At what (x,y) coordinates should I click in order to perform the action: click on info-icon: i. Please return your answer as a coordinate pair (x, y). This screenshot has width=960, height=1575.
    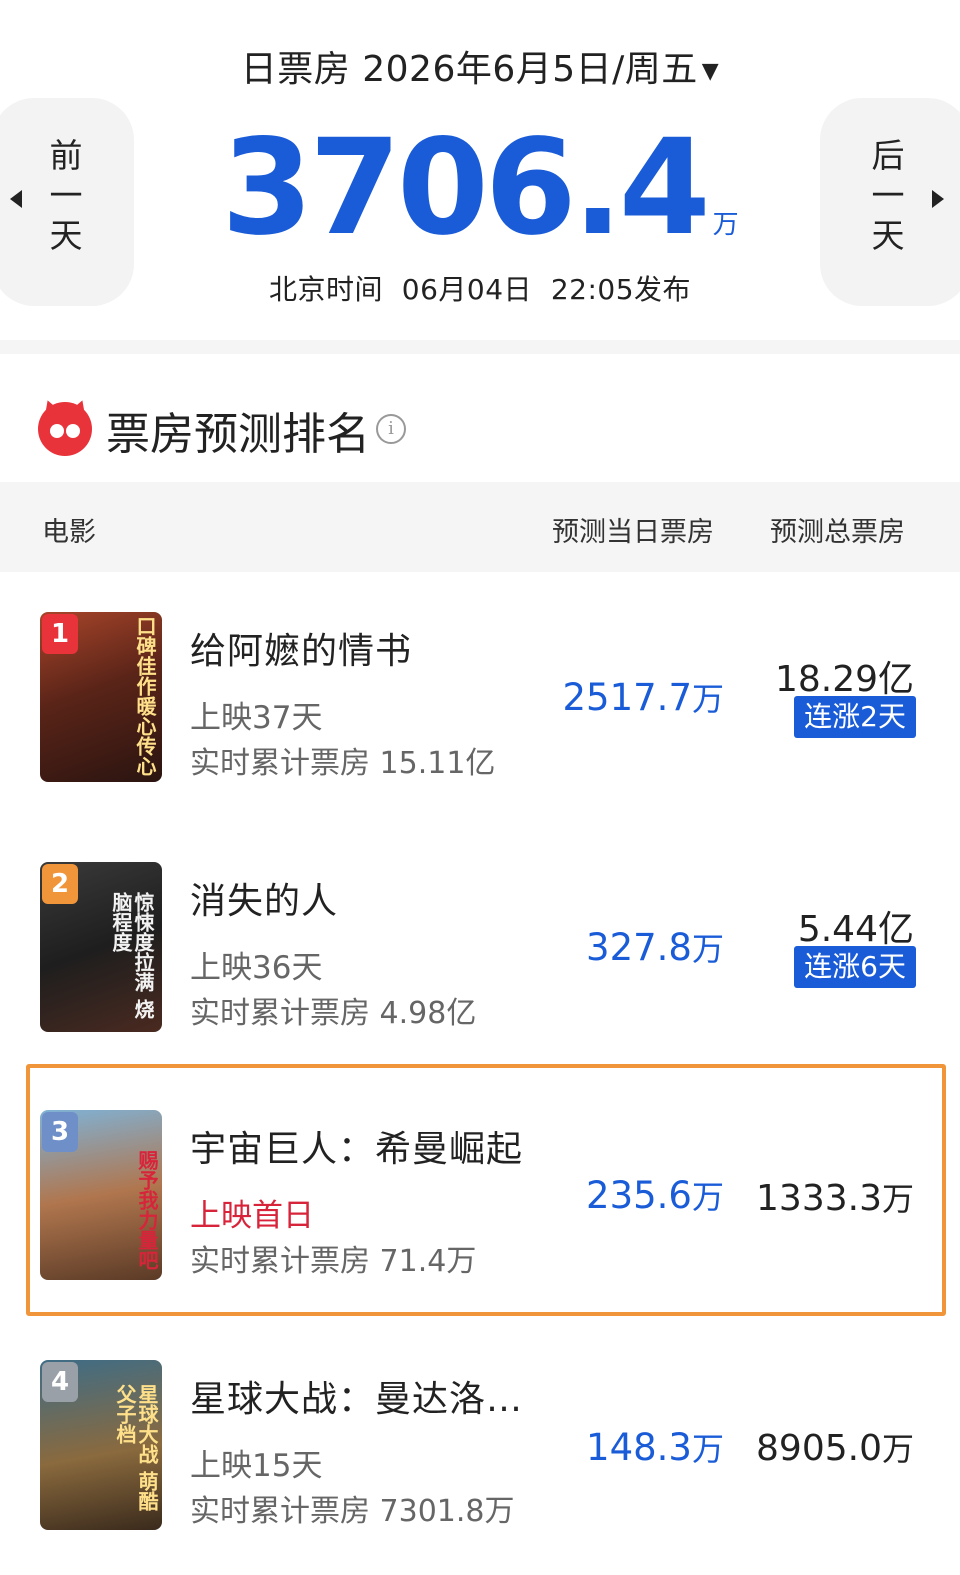
    Looking at the image, I should click on (391, 429).